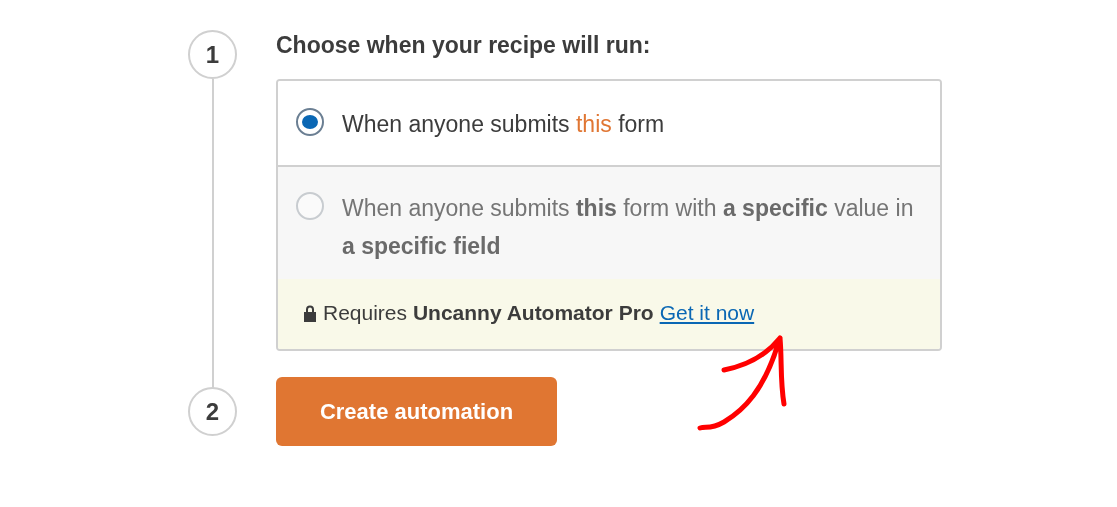  Describe the element at coordinates (310, 122) in the screenshot. I see `radio-button` at that location.